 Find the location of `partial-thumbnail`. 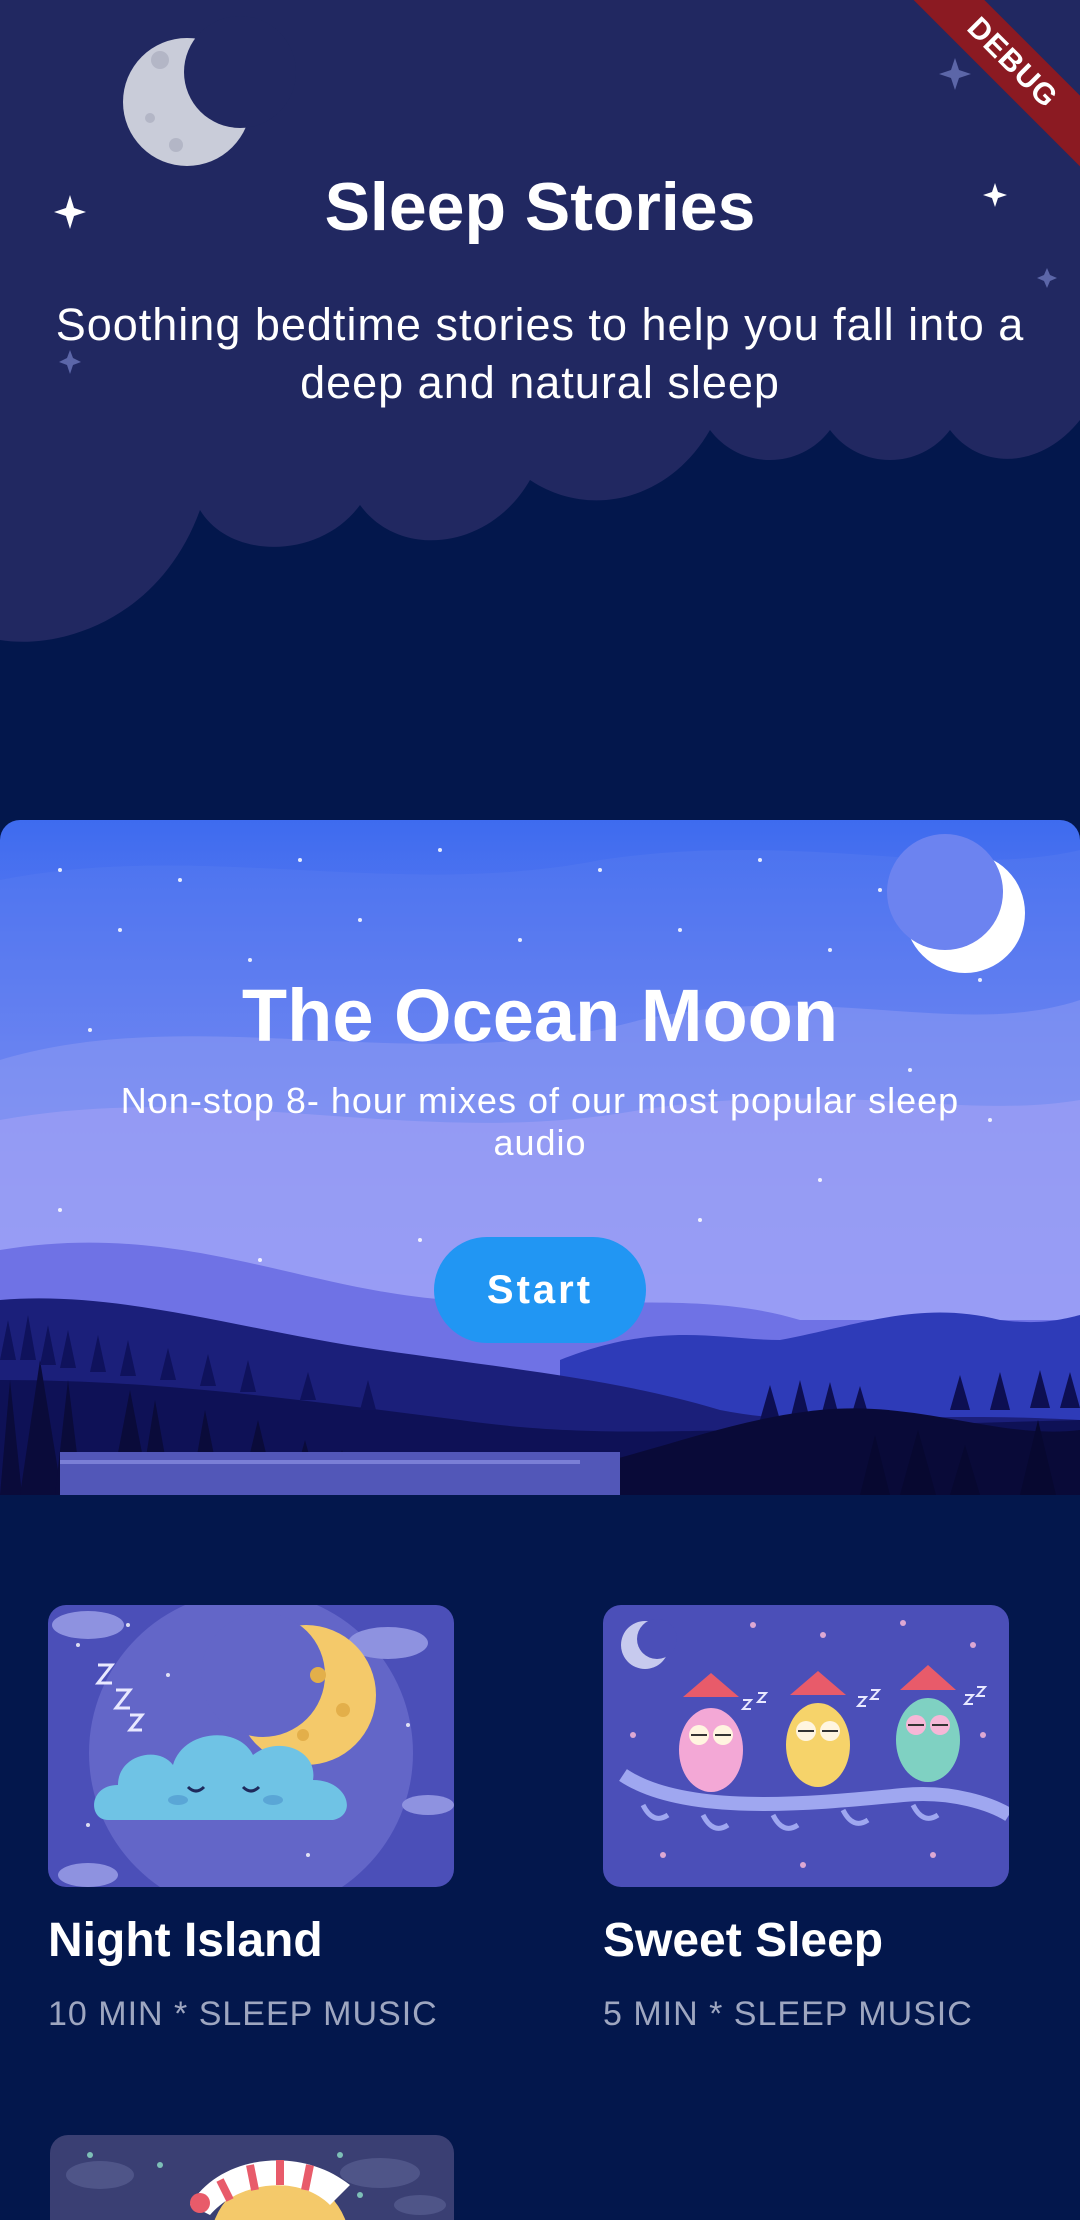

partial-thumbnail is located at coordinates (252, 2177).